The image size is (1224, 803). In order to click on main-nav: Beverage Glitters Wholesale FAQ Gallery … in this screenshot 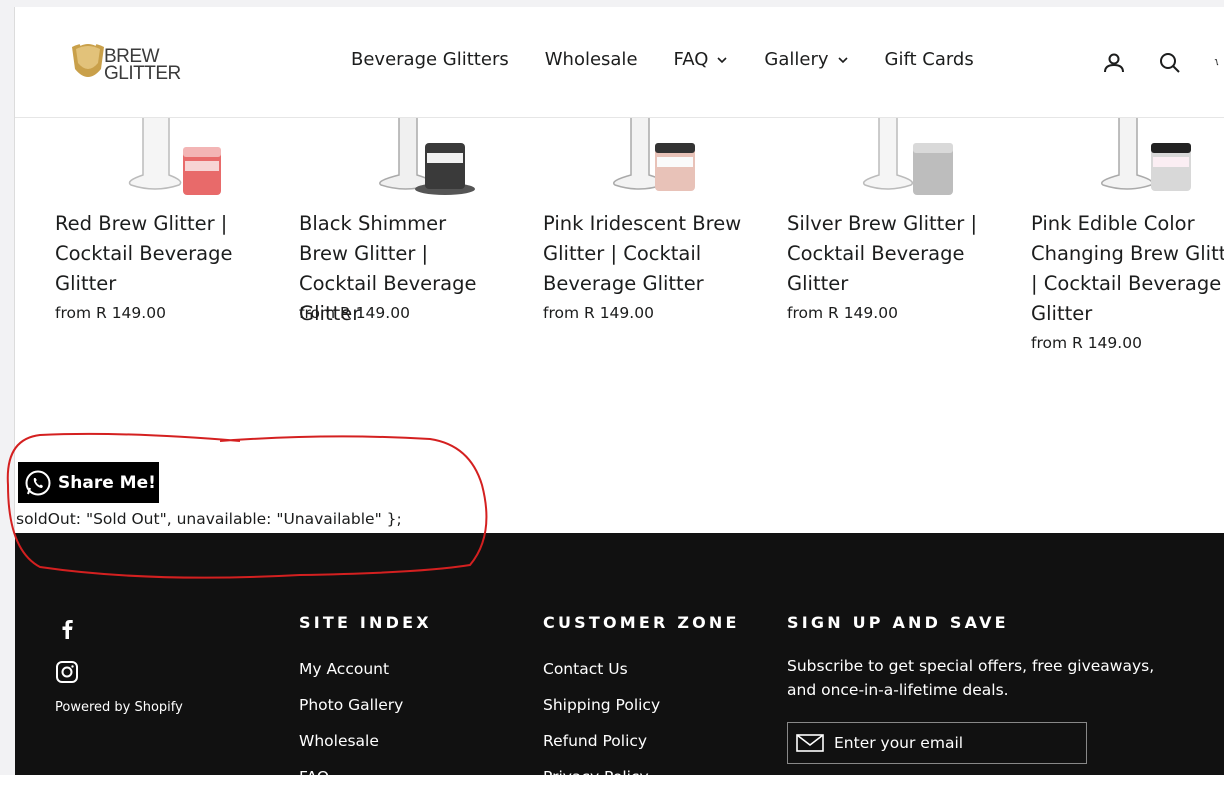, I will do `click(680, 59)`.